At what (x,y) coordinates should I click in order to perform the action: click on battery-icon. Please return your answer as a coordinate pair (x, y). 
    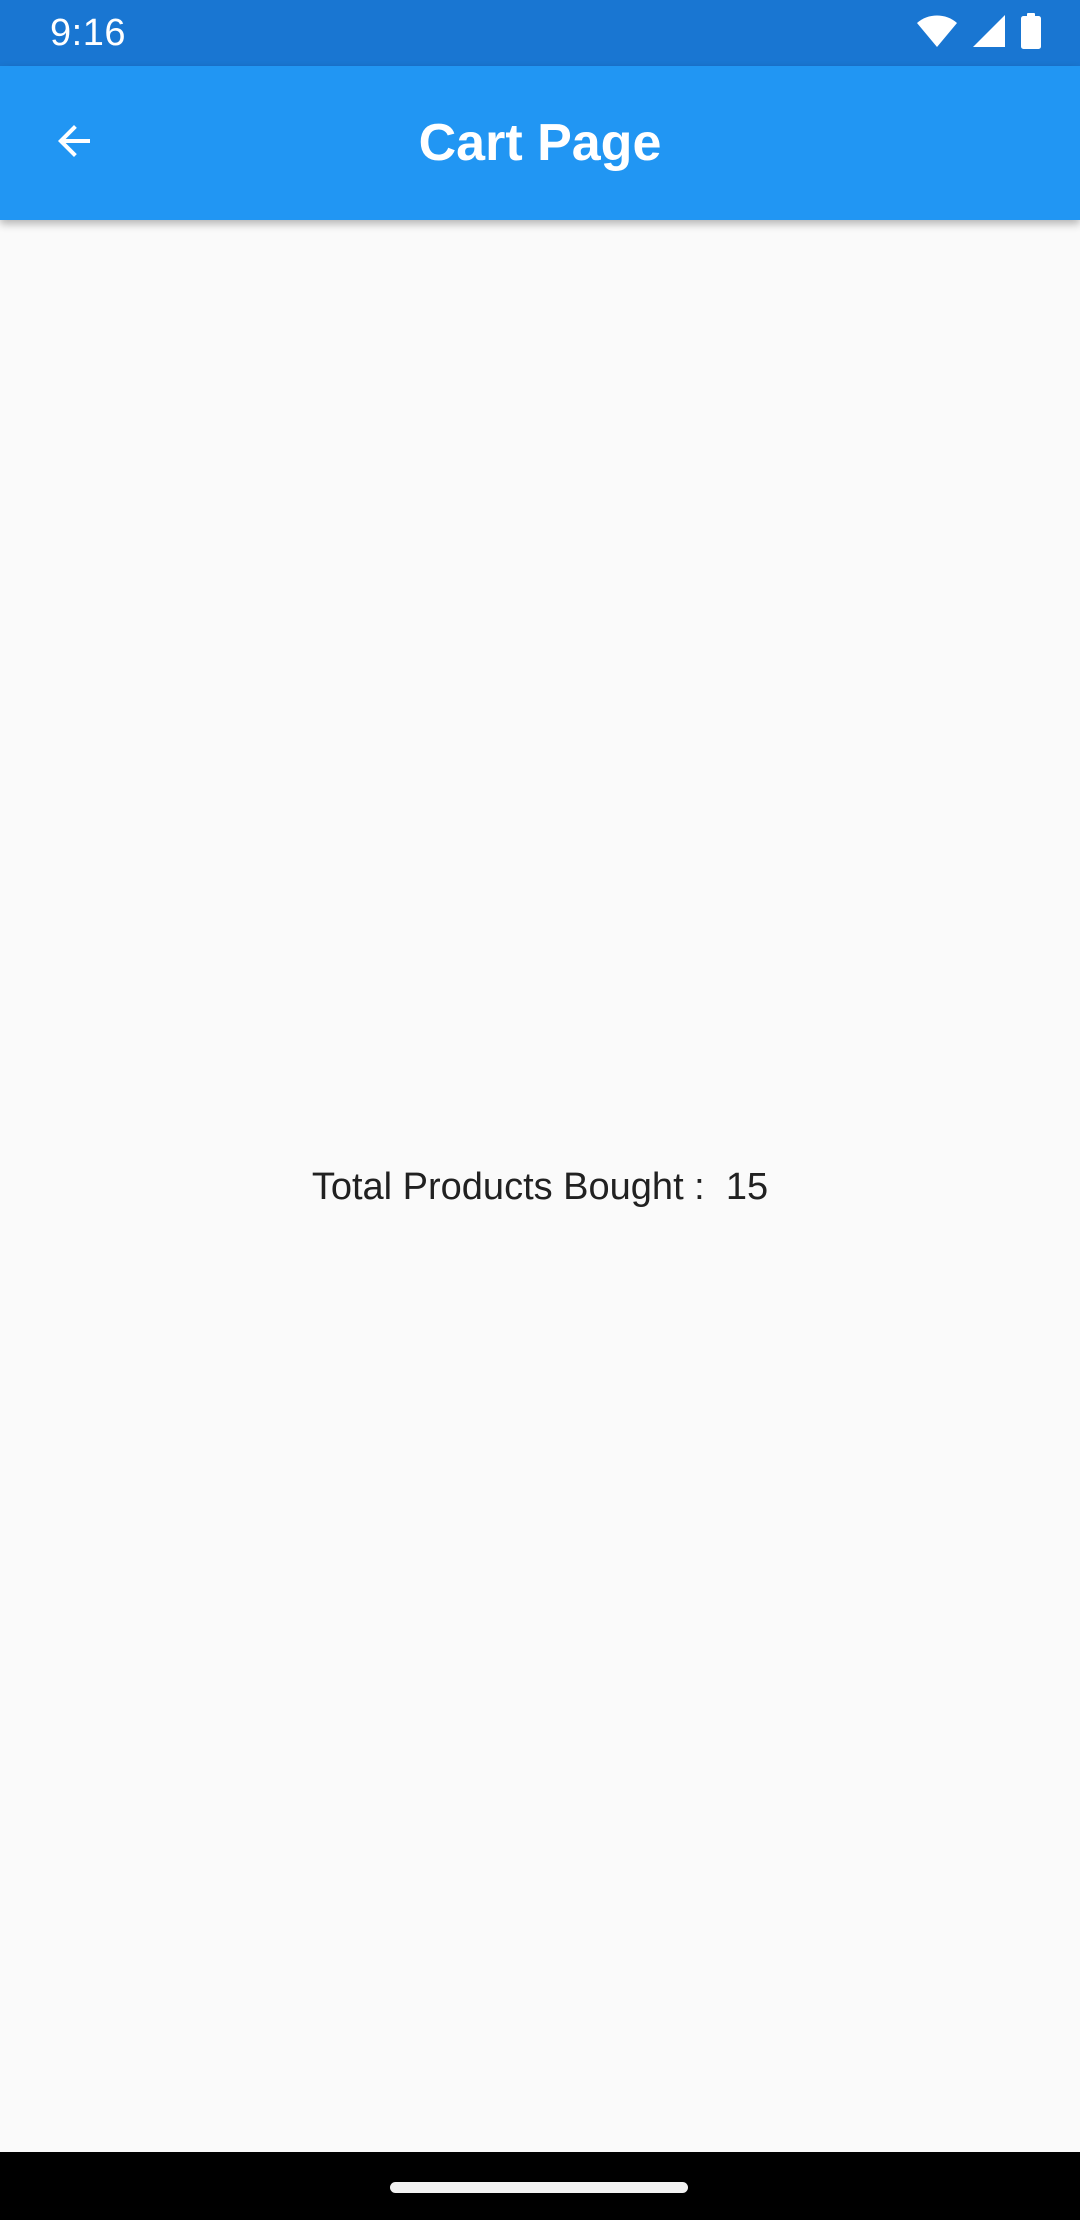
    Looking at the image, I should click on (1031, 33).